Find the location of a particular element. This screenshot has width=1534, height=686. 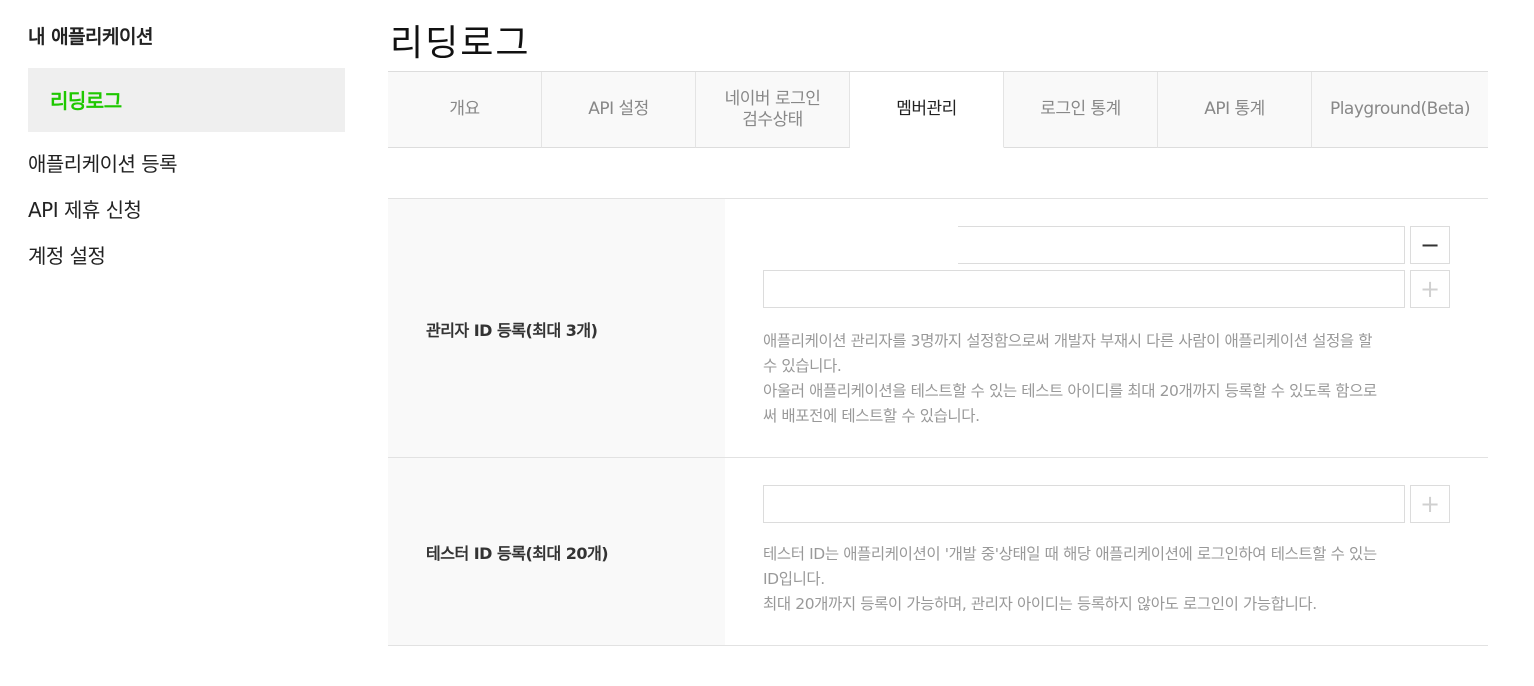

tab-login-review-status: 네이버 로그인 검수상태 is located at coordinates (773, 110).